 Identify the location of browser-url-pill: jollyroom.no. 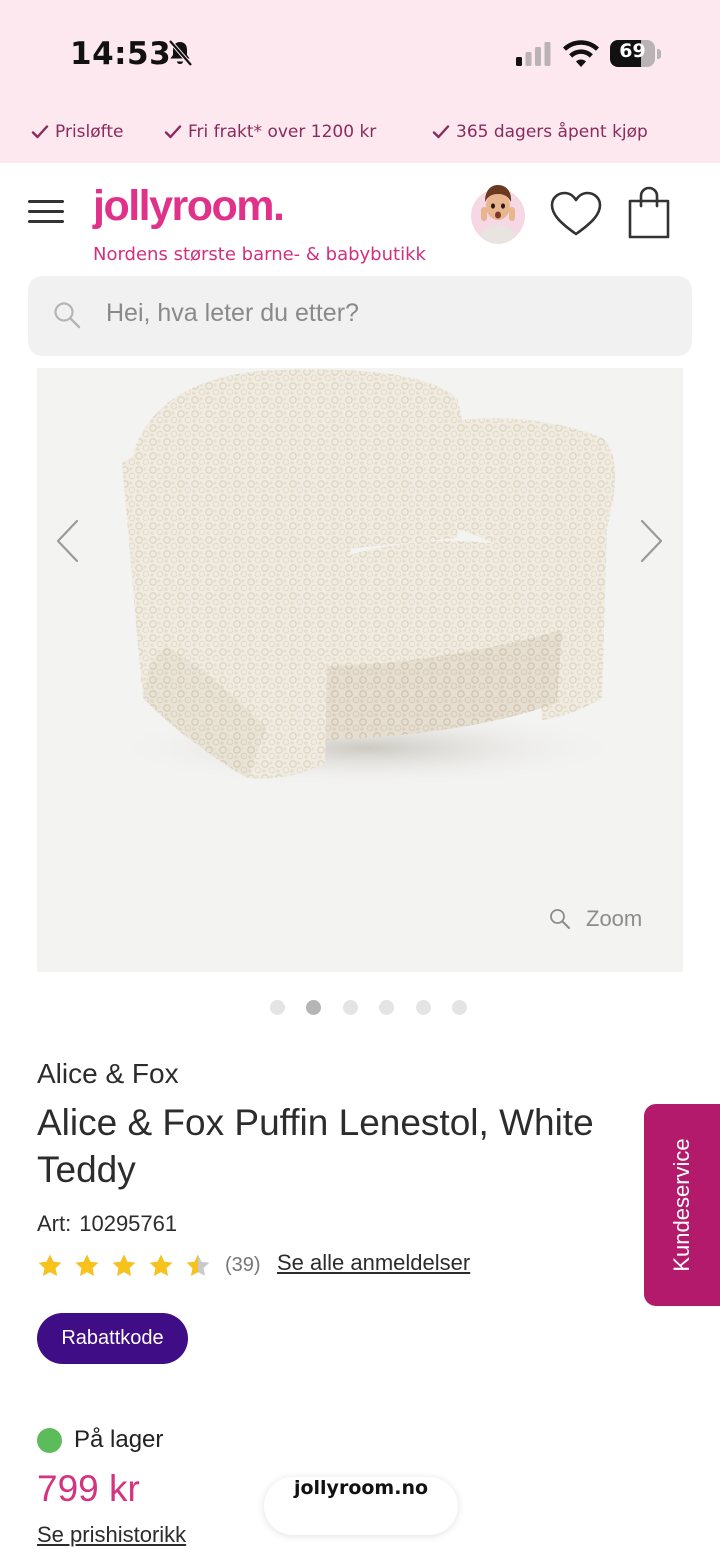
(361, 1506).